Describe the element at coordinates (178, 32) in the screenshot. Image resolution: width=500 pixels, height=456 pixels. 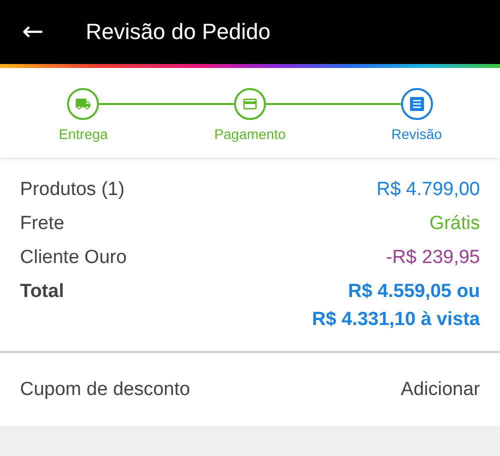
I see `page-title: Revisão do Pedido` at that location.